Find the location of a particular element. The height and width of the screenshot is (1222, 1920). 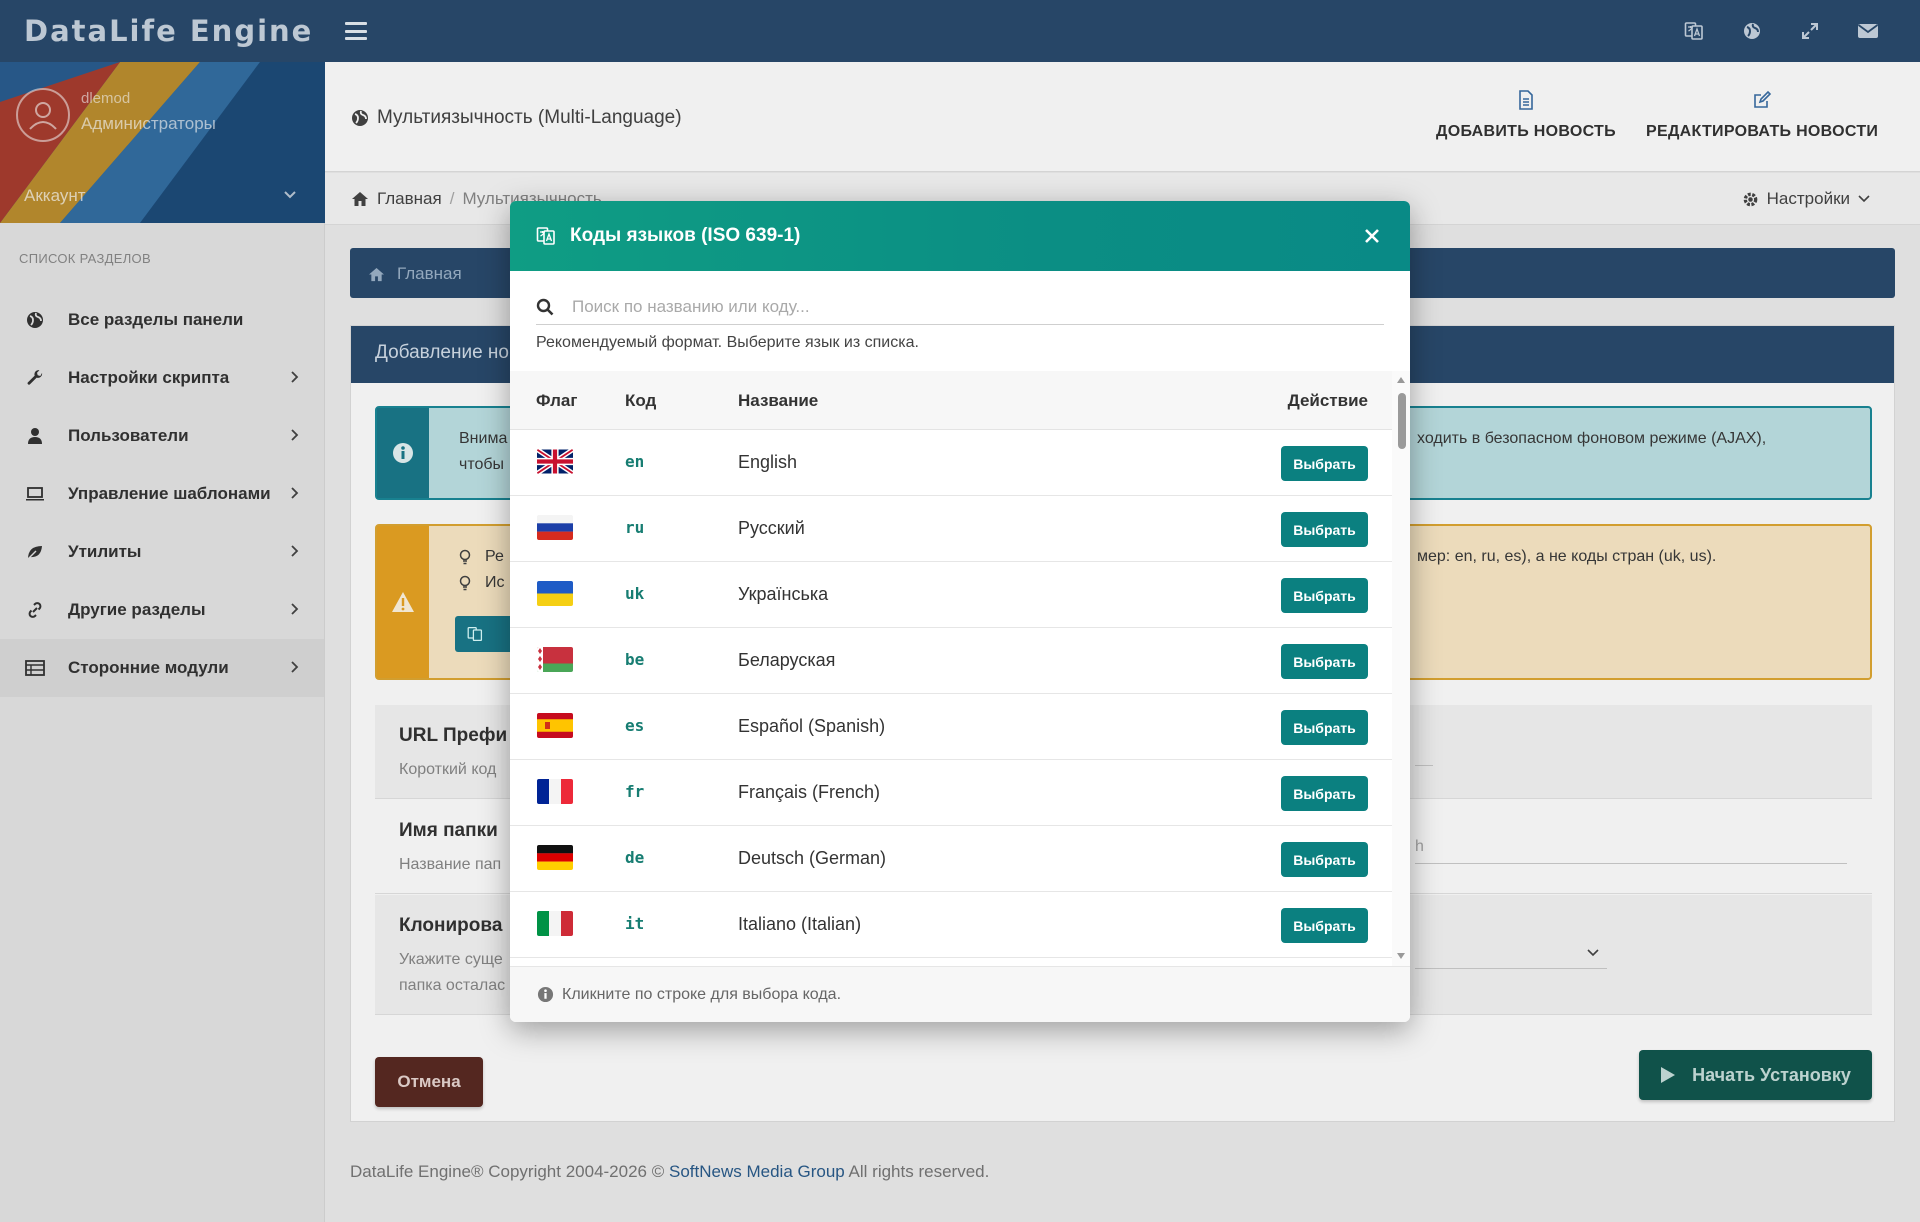

language-code: uk is located at coordinates (635, 593).